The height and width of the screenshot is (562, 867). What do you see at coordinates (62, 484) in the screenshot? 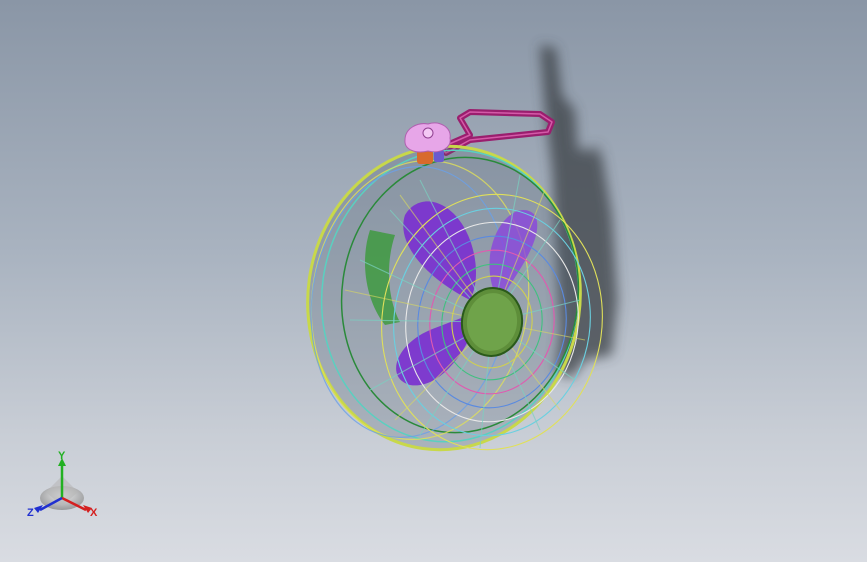
I see `view-triad: Y X Z` at bounding box center [62, 484].